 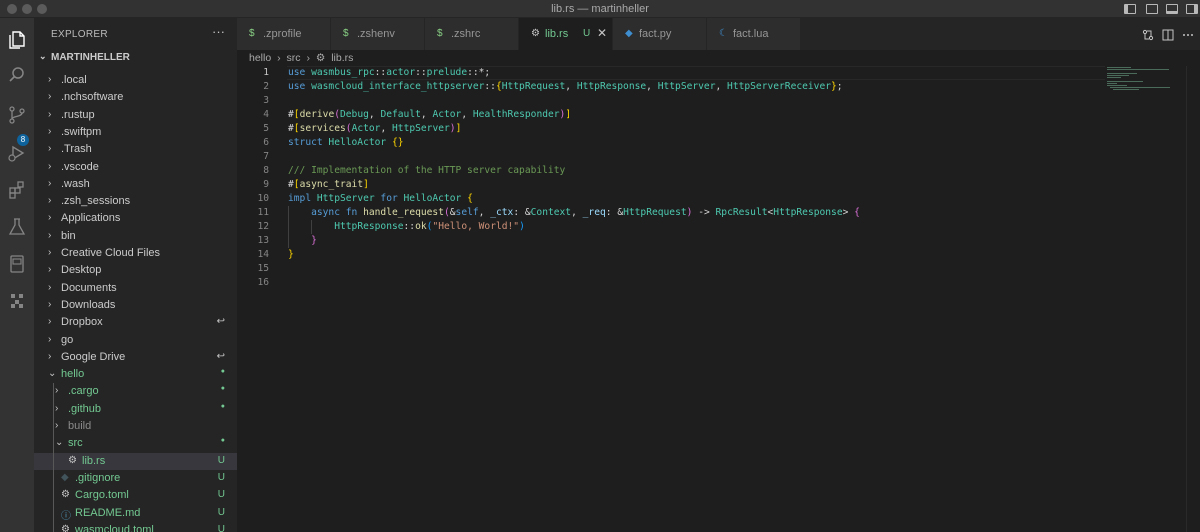 What do you see at coordinates (375, 128) in the screenshot?
I see `code-line-5: #[services(Actor, HttpServer)]` at bounding box center [375, 128].